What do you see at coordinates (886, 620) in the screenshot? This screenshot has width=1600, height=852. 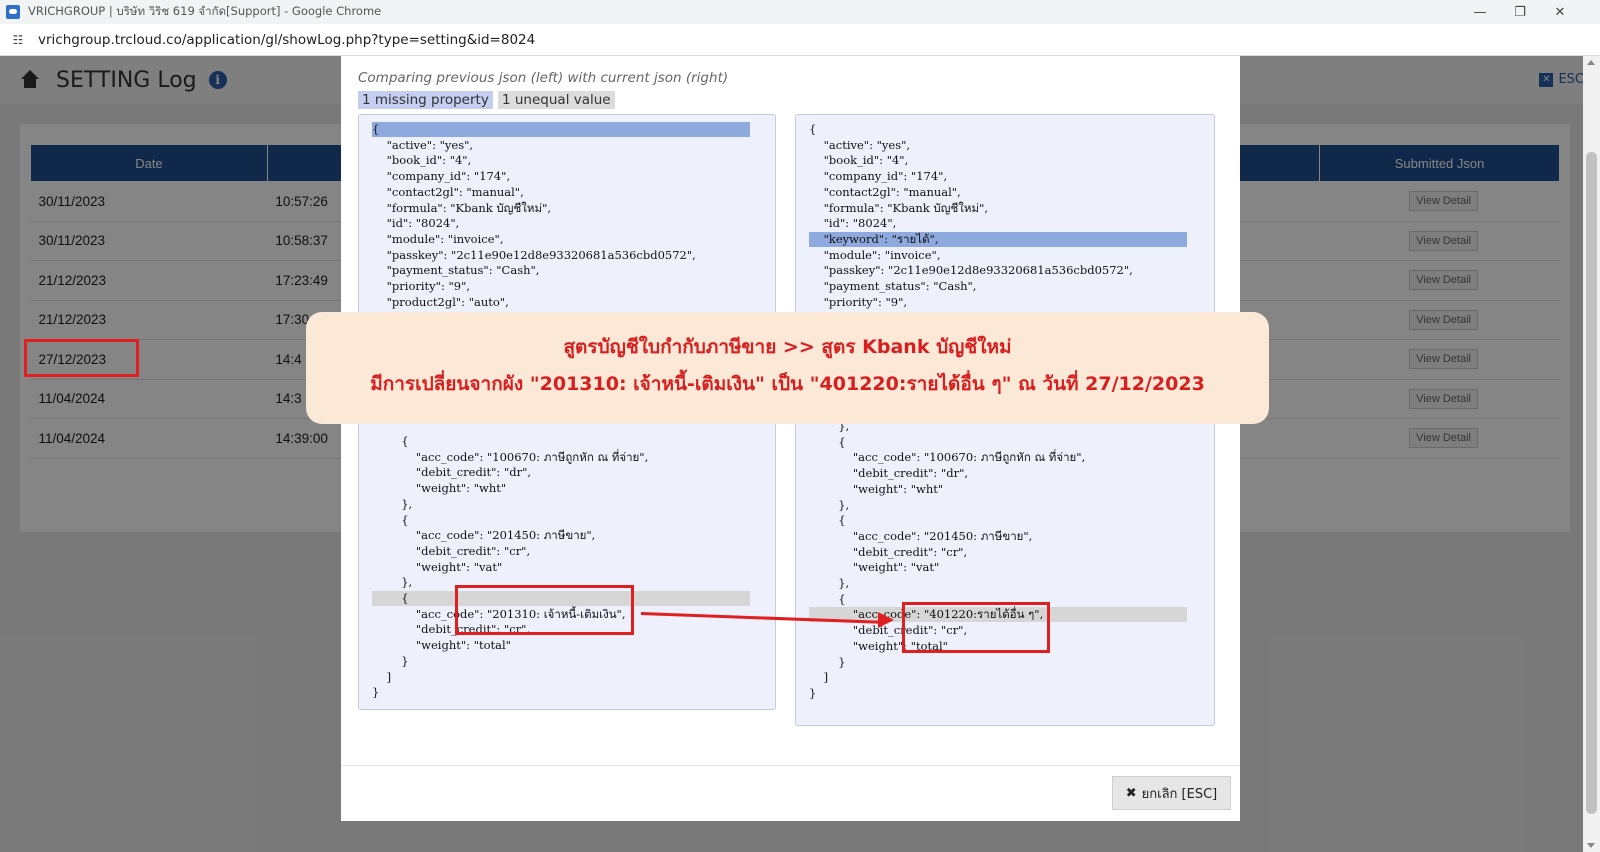 I see `arrow-right-icon` at bounding box center [886, 620].